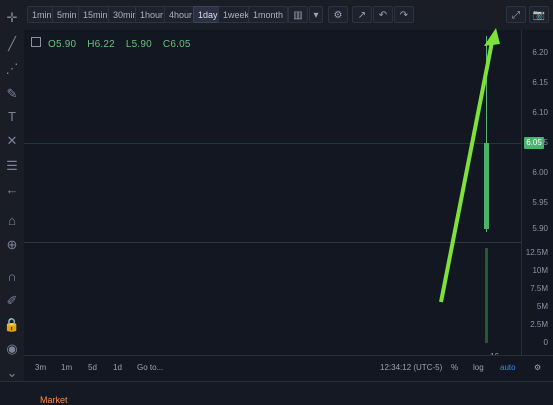 This screenshot has height=405, width=553. I want to click on ruler-icon: ⌂, so click(12, 221).